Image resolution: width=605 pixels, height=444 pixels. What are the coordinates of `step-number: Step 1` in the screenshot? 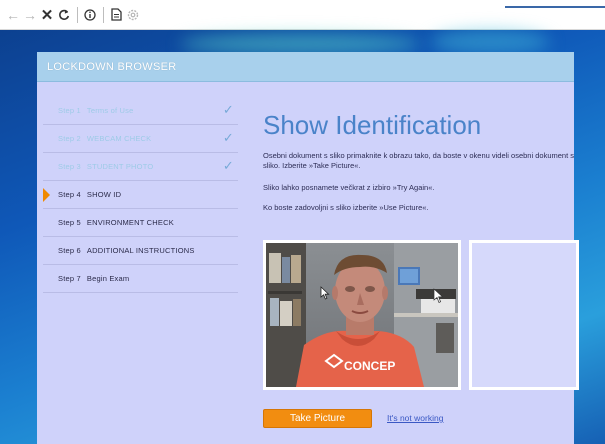 It's located at (69, 110).